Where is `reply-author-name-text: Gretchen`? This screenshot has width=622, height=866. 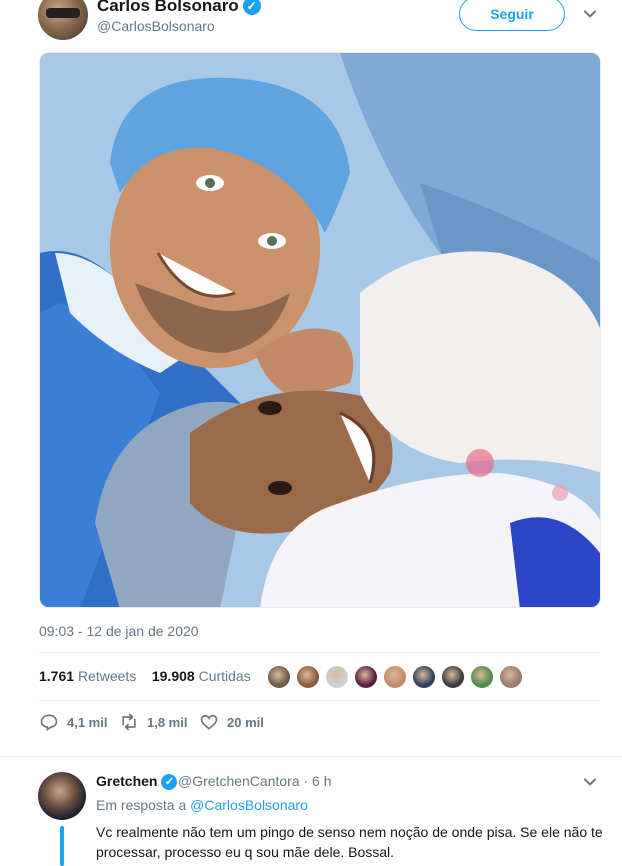 reply-author-name-text: Gretchen is located at coordinates (127, 781).